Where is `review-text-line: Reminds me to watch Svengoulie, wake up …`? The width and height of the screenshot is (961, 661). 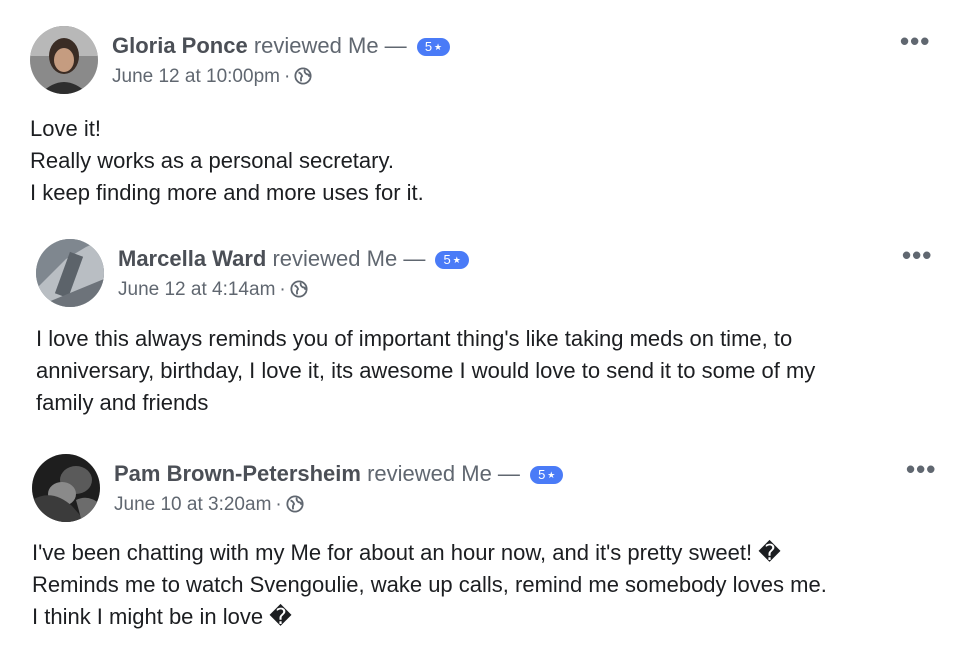 review-text-line: Reminds me to watch Svengoulie, wake up … is located at coordinates (429, 584).